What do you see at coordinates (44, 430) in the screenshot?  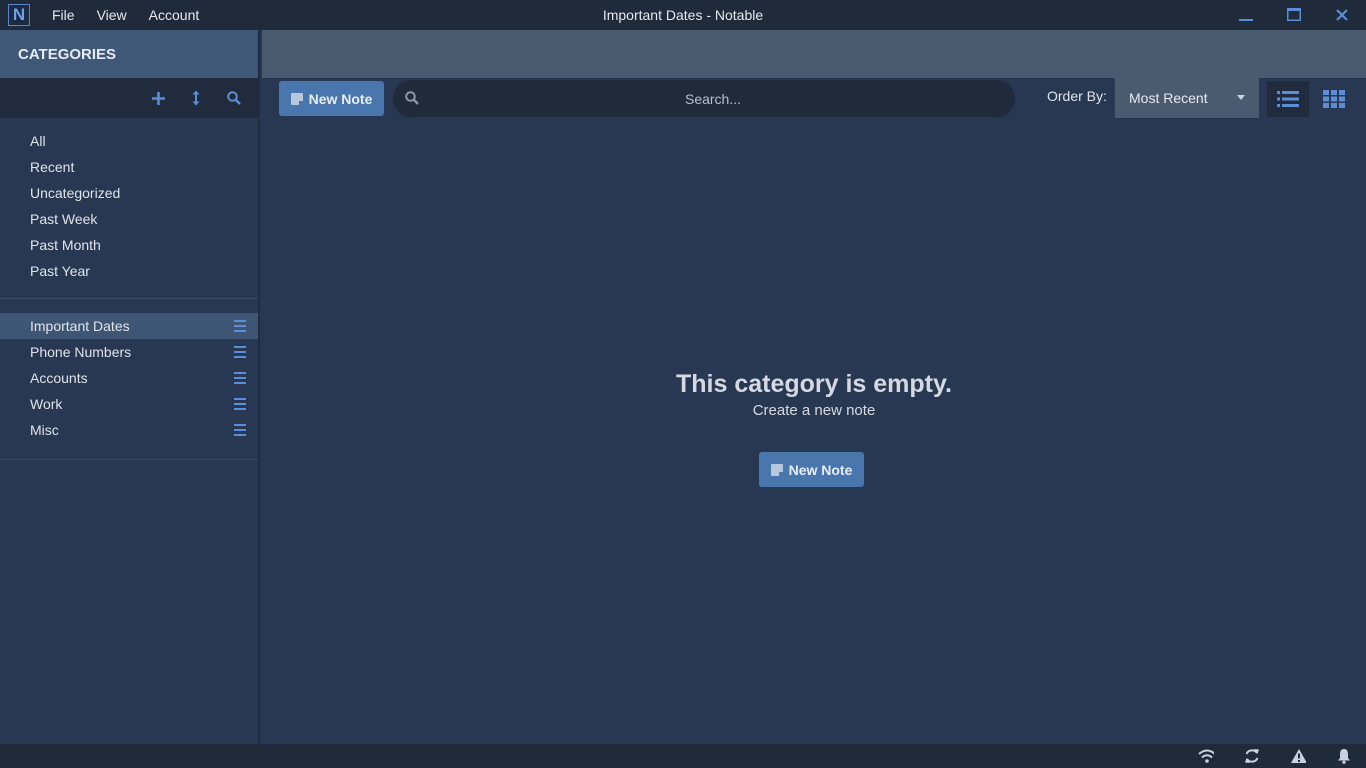 I see `category-label: Misc` at bounding box center [44, 430].